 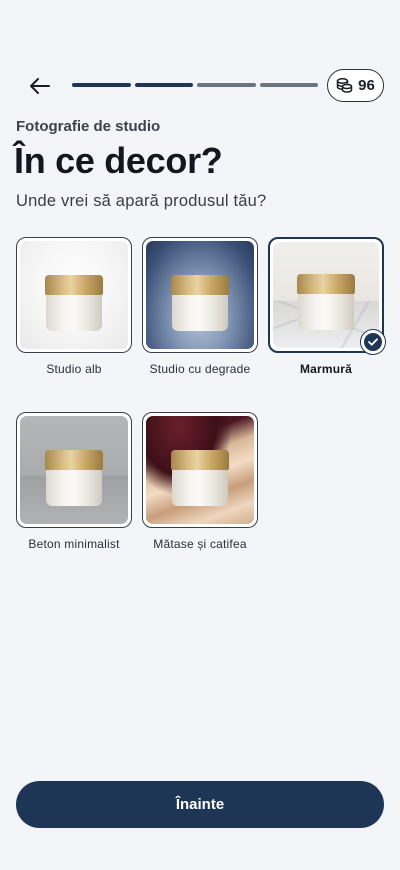 What do you see at coordinates (200, 369) in the screenshot?
I see `option-label: Studio cu degrade` at bounding box center [200, 369].